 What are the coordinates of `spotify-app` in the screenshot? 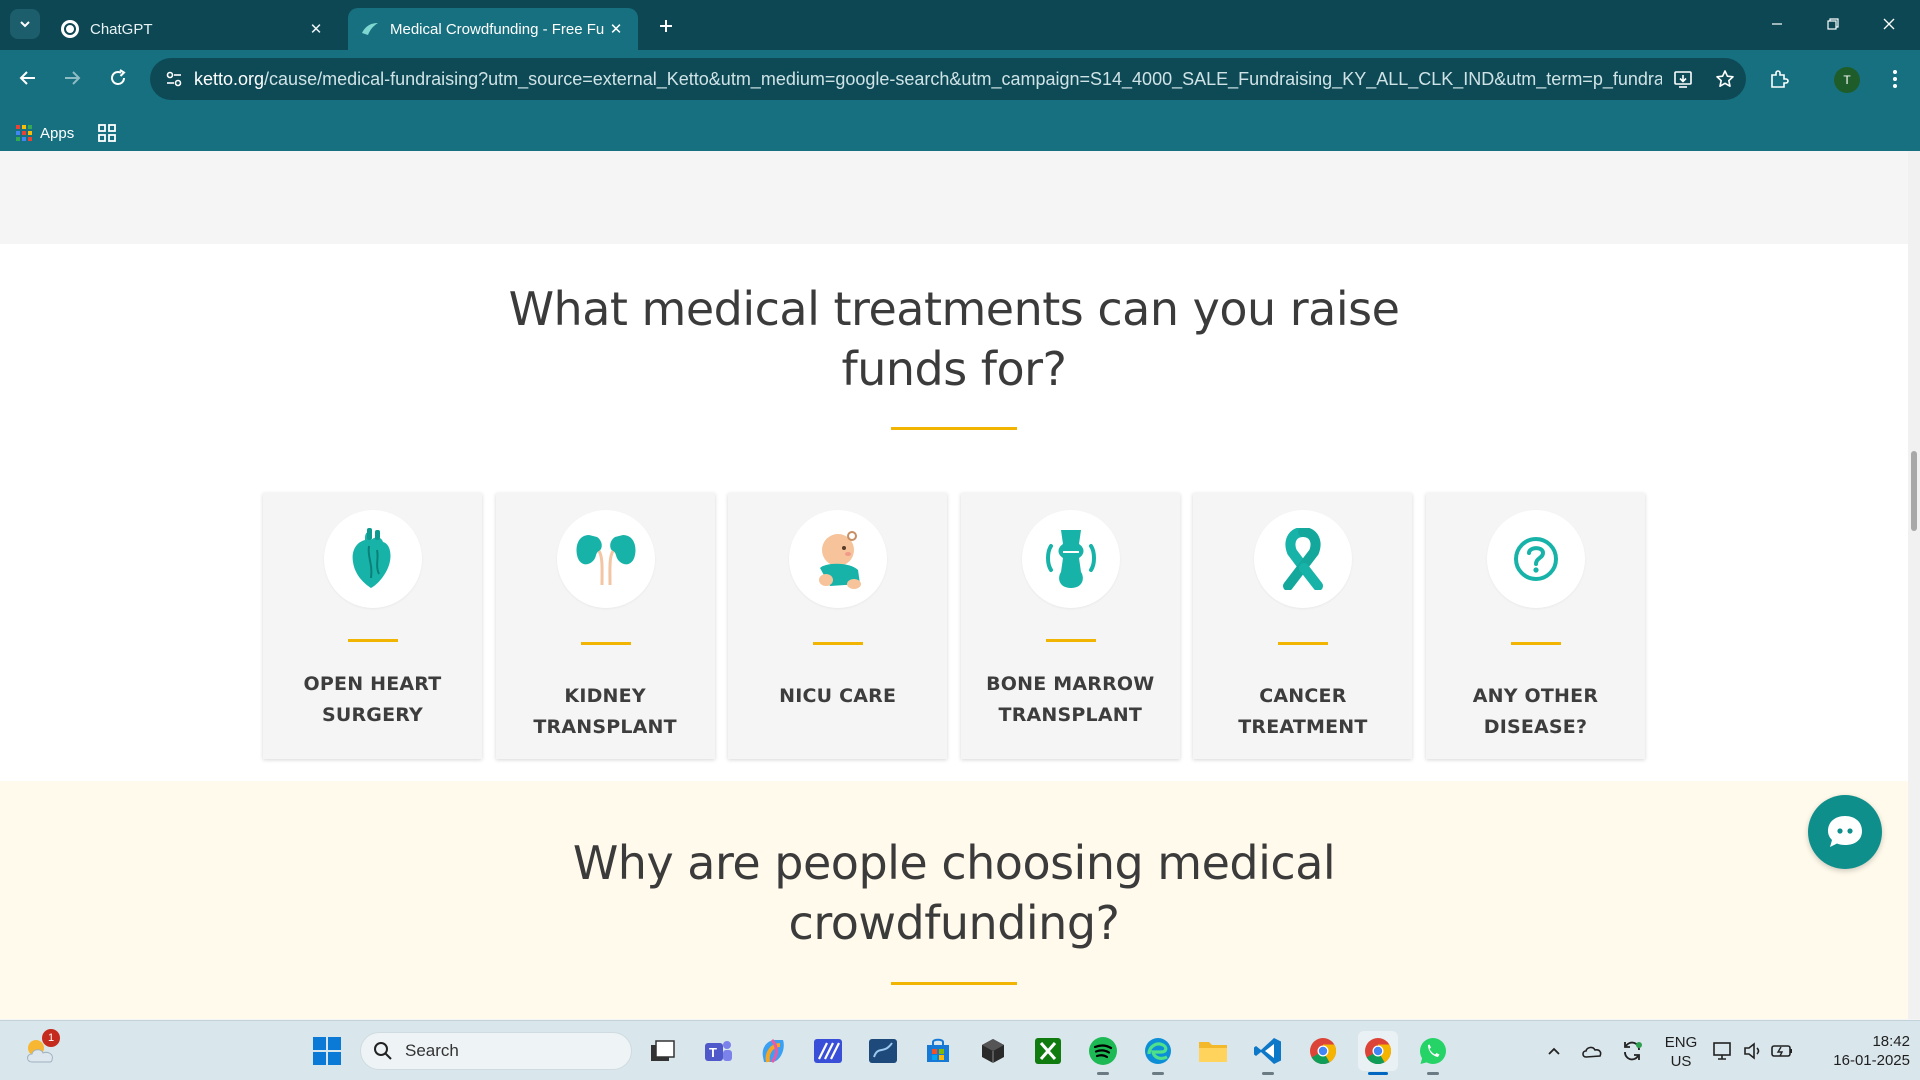 It's located at (1103, 1053).